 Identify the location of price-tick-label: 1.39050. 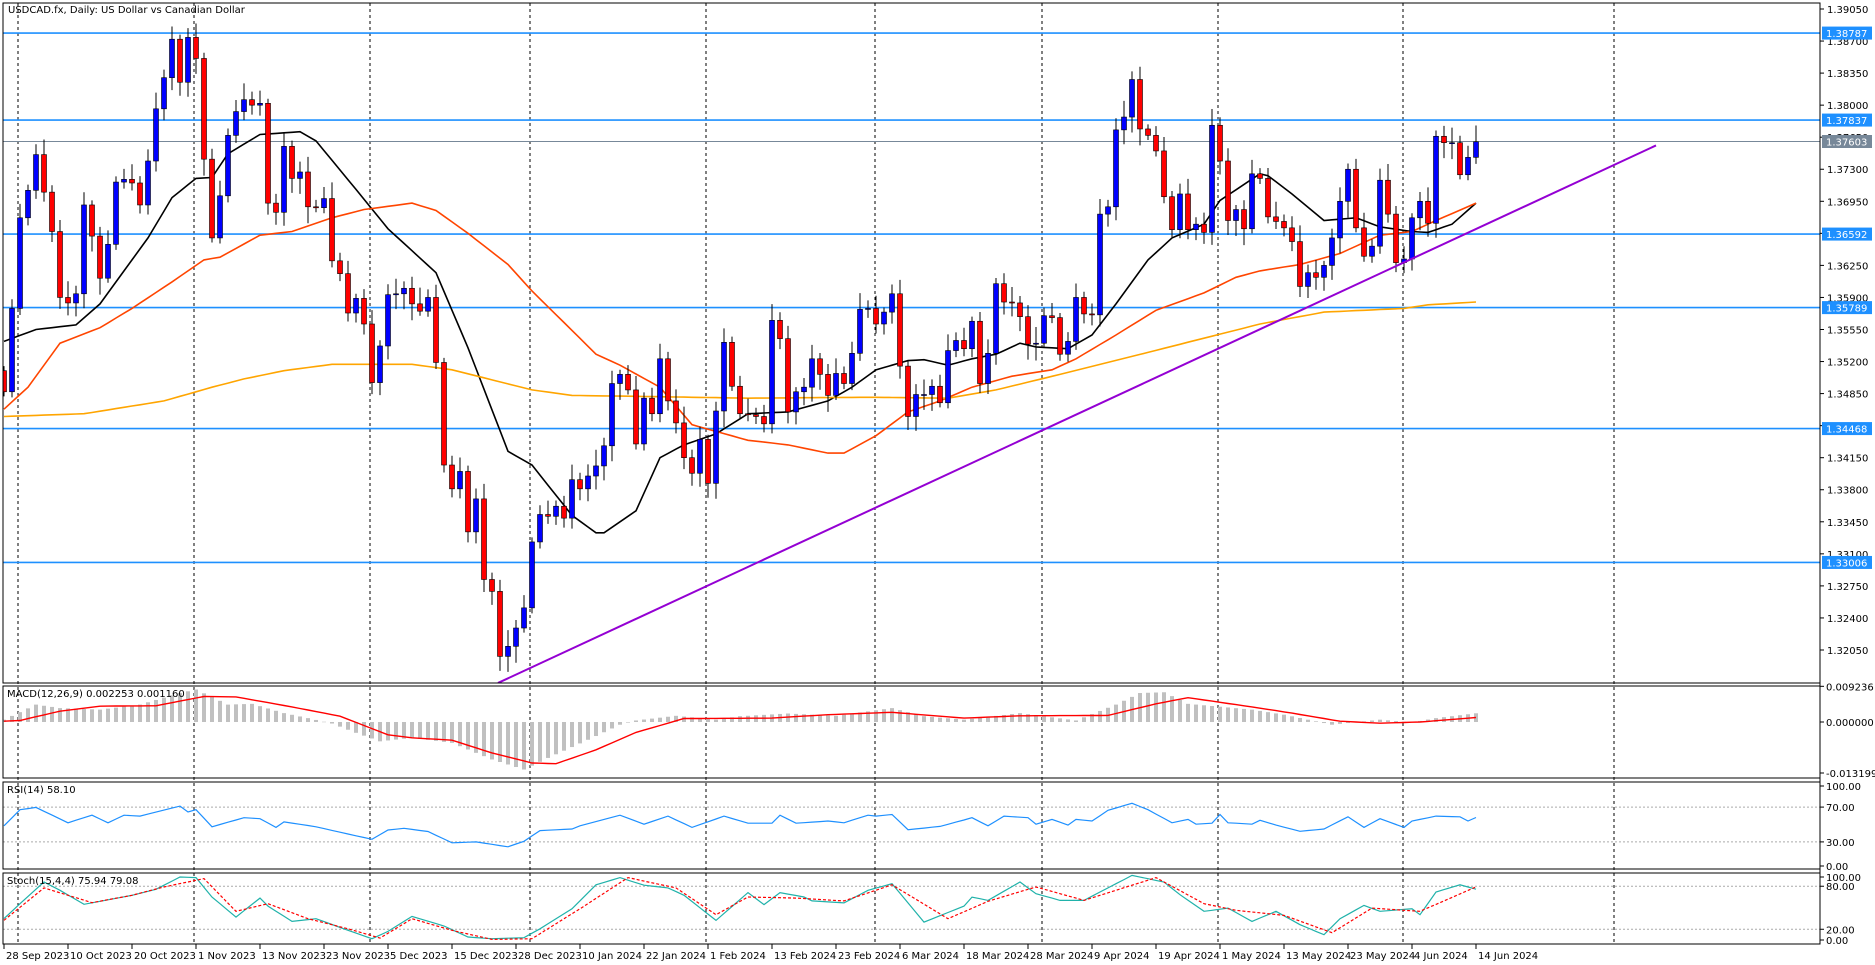
(1847, 10).